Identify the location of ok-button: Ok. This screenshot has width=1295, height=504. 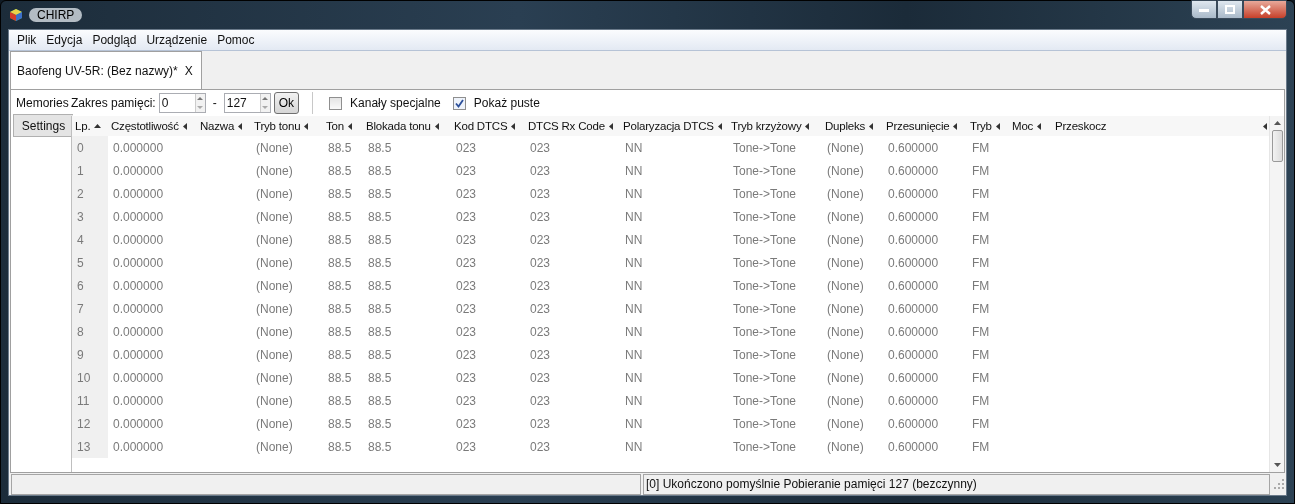
(286, 103).